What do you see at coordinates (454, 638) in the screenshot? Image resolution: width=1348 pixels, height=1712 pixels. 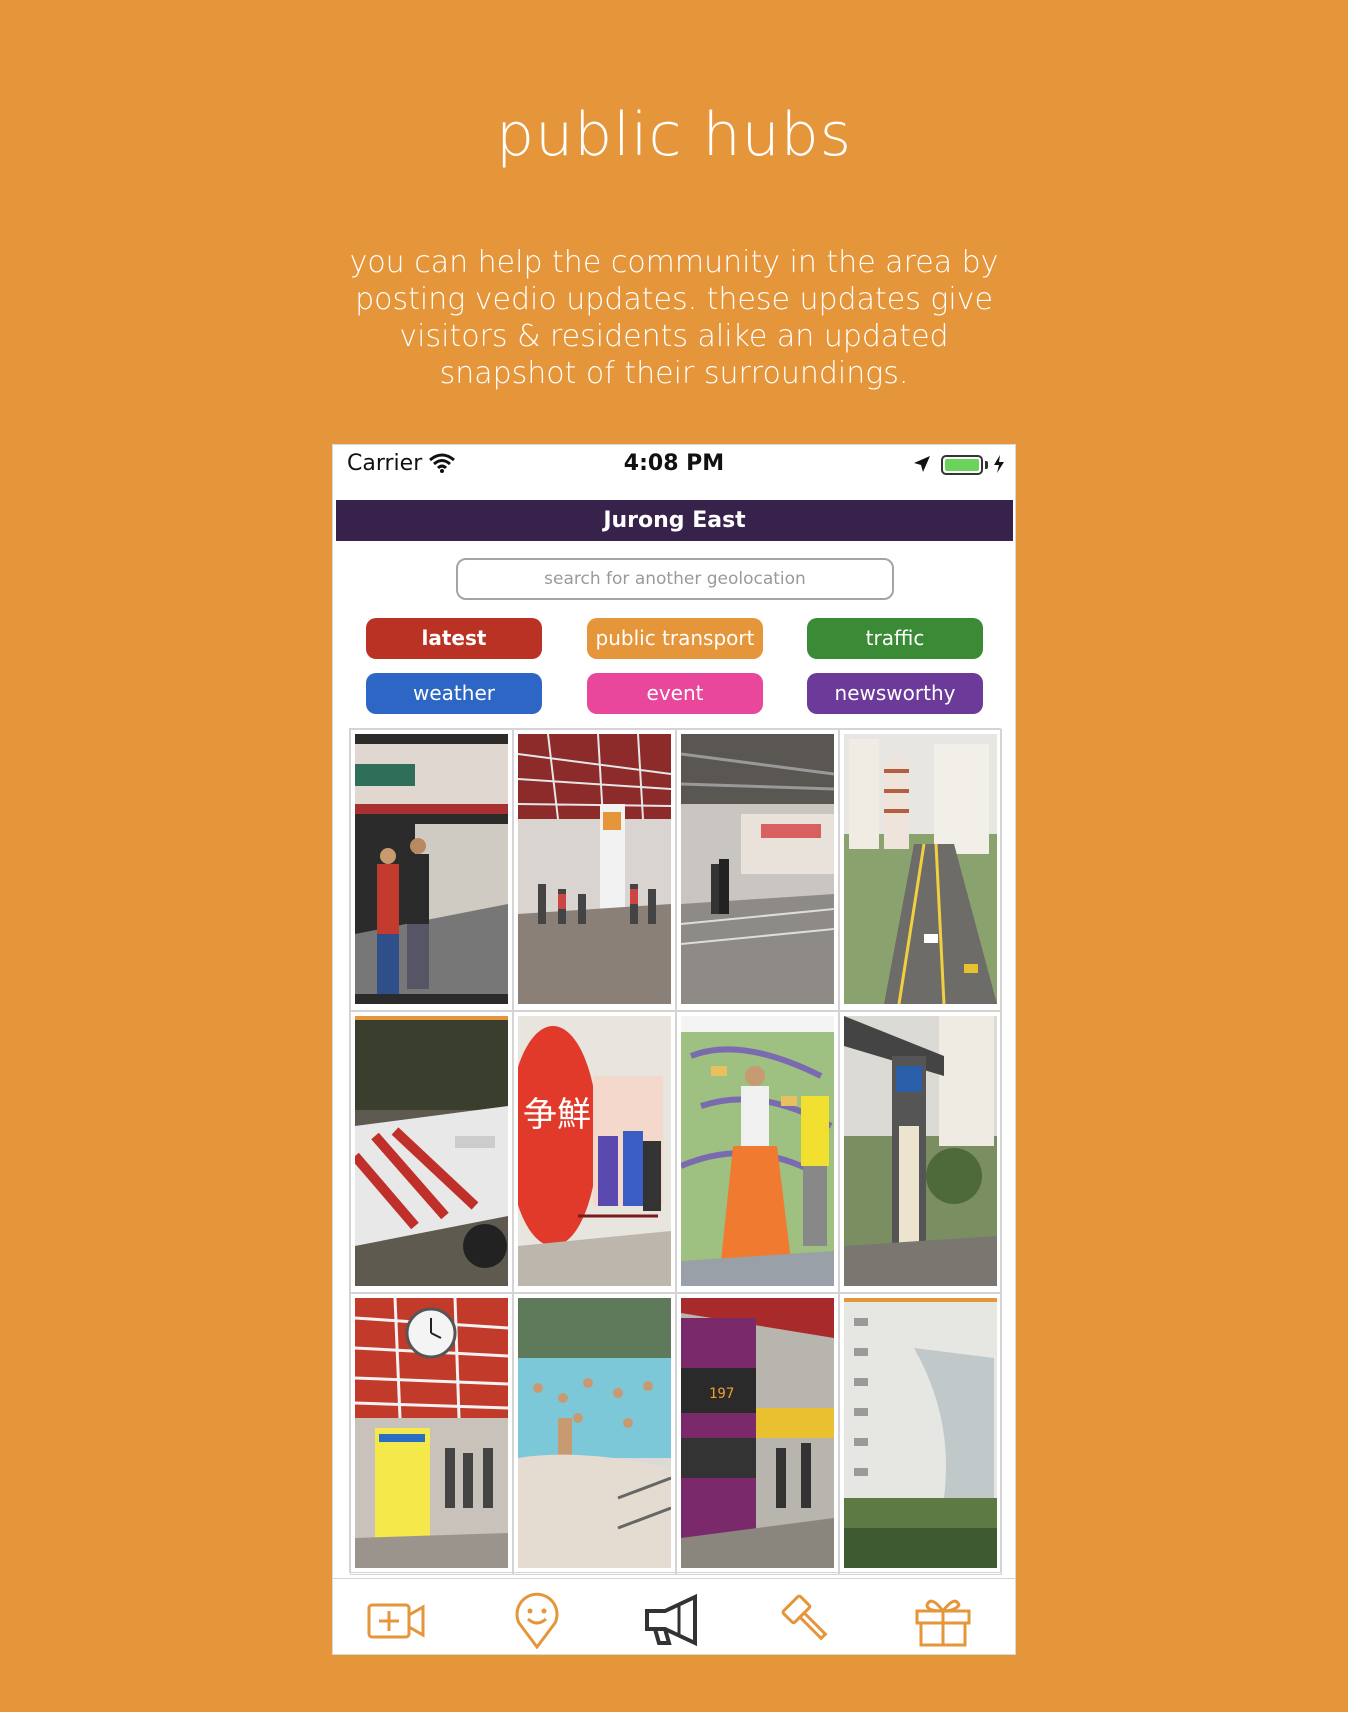 I see `filter-chip-latest: latest` at bounding box center [454, 638].